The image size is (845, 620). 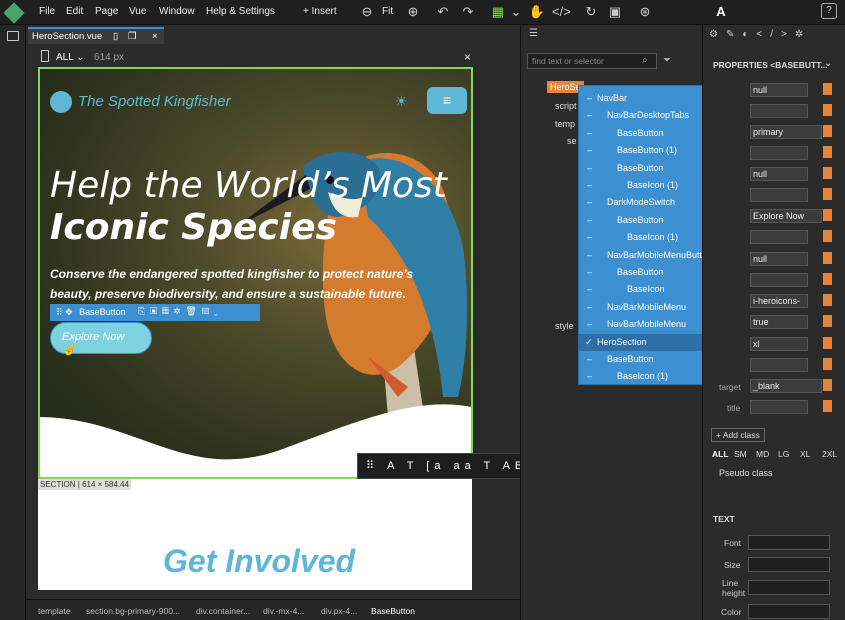 I want to click on code-icon: </>, so click(x=561, y=12).